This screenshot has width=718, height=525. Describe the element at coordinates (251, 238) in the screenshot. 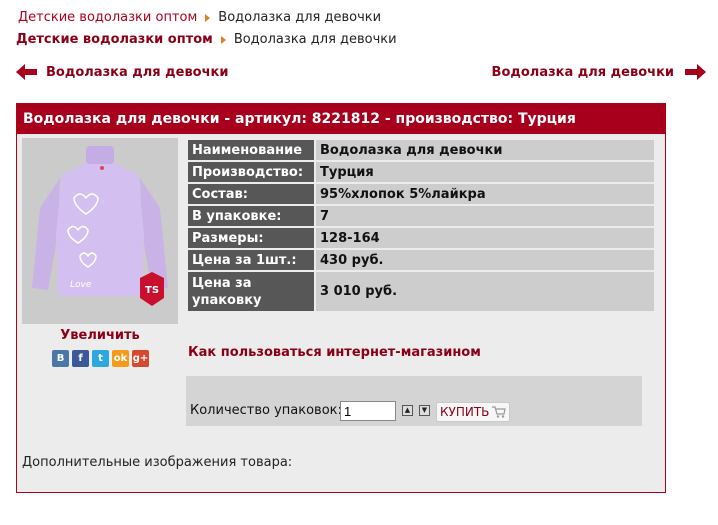

I see `spec-key: Размеры:` at that location.